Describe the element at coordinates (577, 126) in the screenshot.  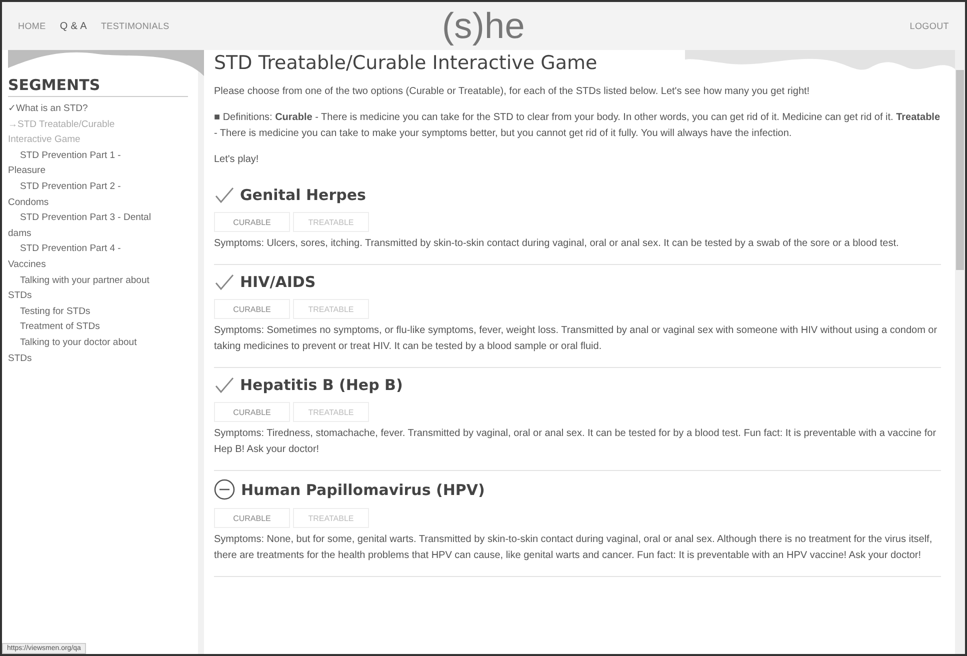
I see `definitions-text: ■ Definitions: Curable - There is medicine you can take for the STD to clear from your body. In other words, you can get rid of it. Medicine can get rid of it. Treatable - There is medicine you can take to make your symptoms better, but you cannot get rid of it fully. You will always have the infection.` at that location.